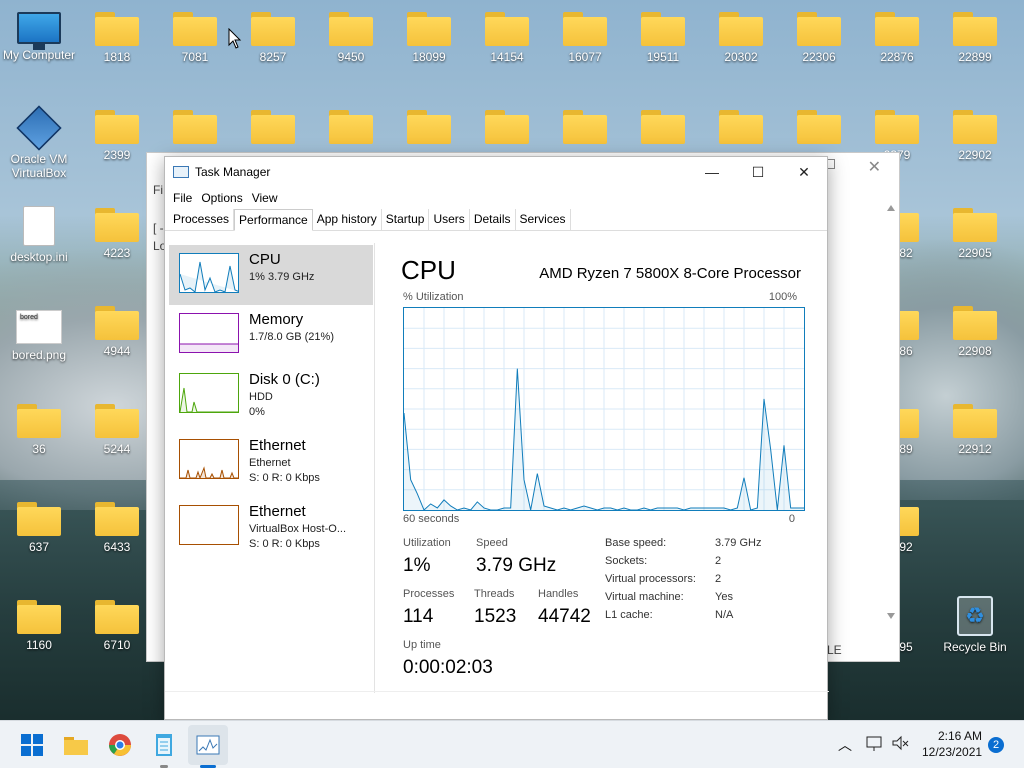  Describe the element at coordinates (273, 220) in the screenshot. I see `tab-performance: Performance` at that location.